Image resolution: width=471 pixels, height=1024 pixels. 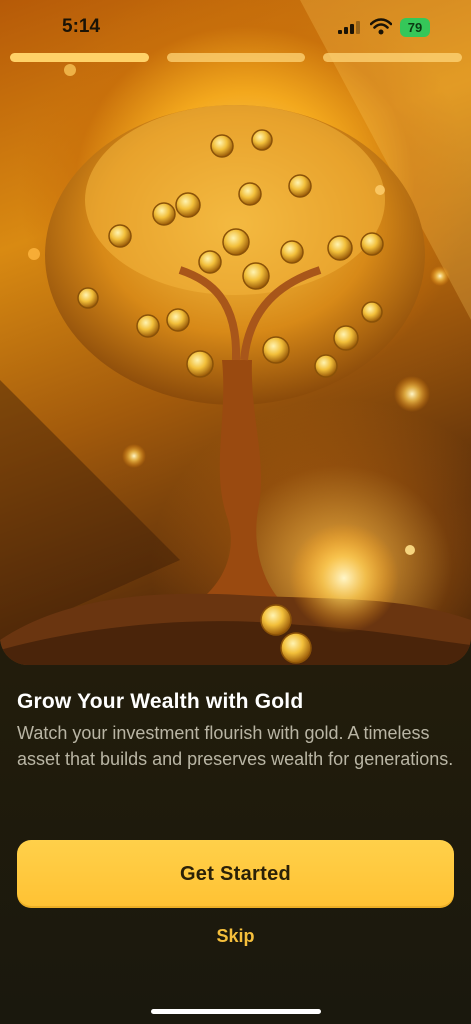 What do you see at coordinates (381, 29) in the screenshot?
I see `wifi-icon` at bounding box center [381, 29].